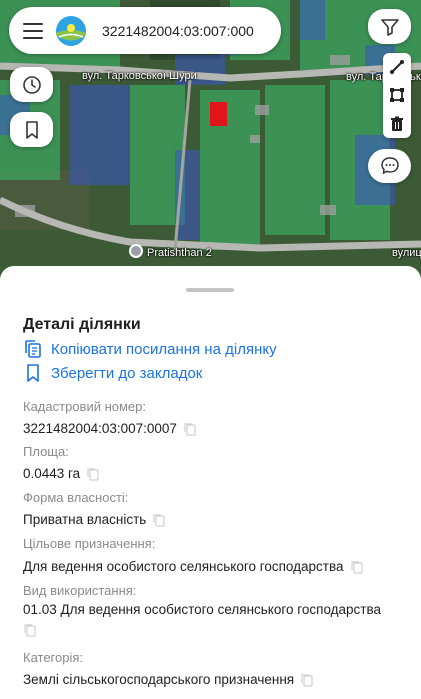 This screenshot has height=699, width=421. What do you see at coordinates (397, 124) in the screenshot?
I see `trash-icon` at bounding box center [397, 124].